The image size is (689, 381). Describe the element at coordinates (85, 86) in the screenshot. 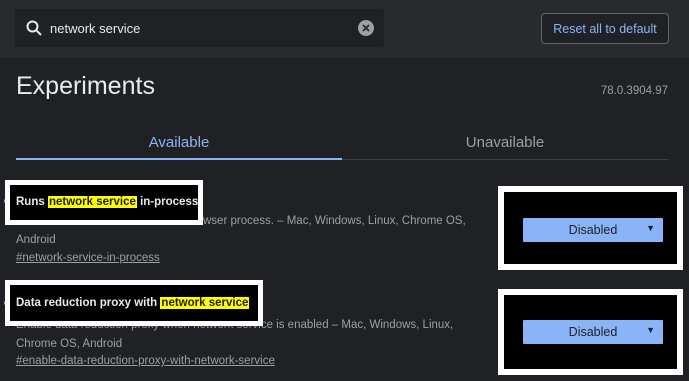

I see `page-title: Experiments` at that location.